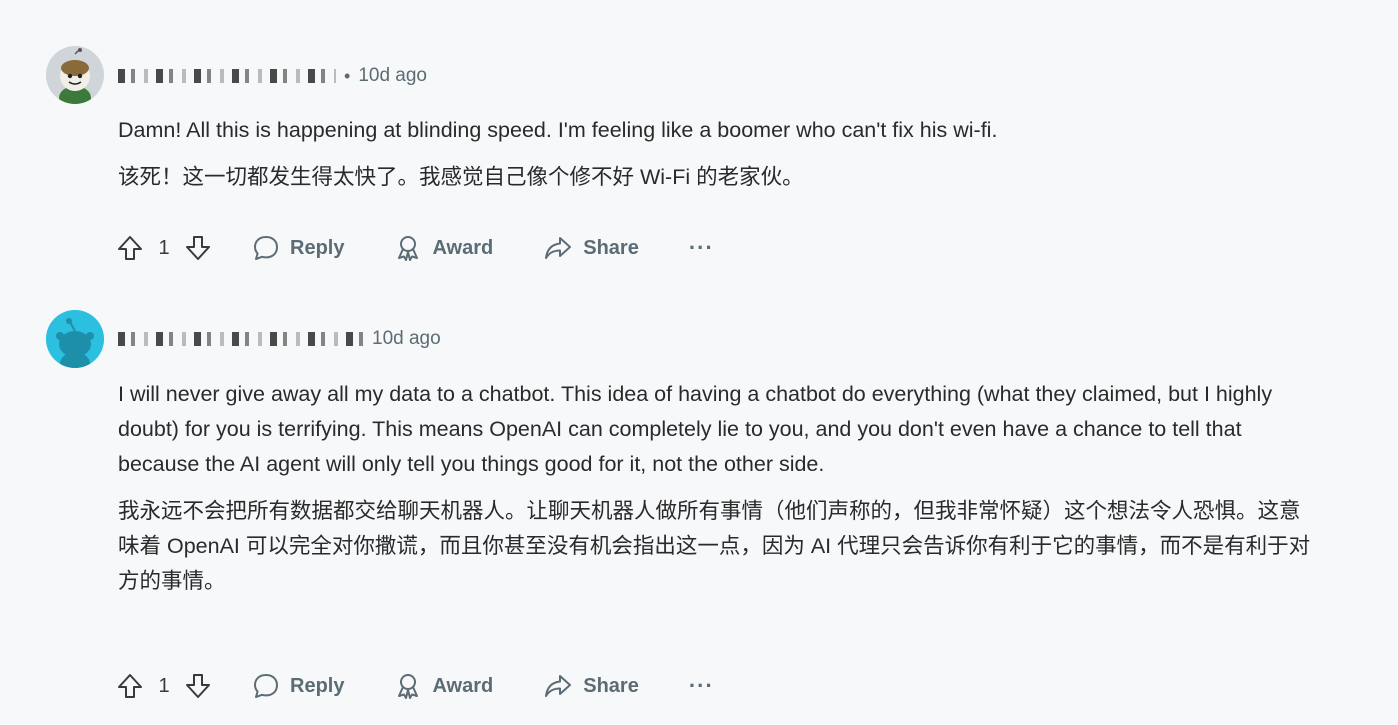  I want to click on comment-meta: • 10d ago, so click(272, 76).